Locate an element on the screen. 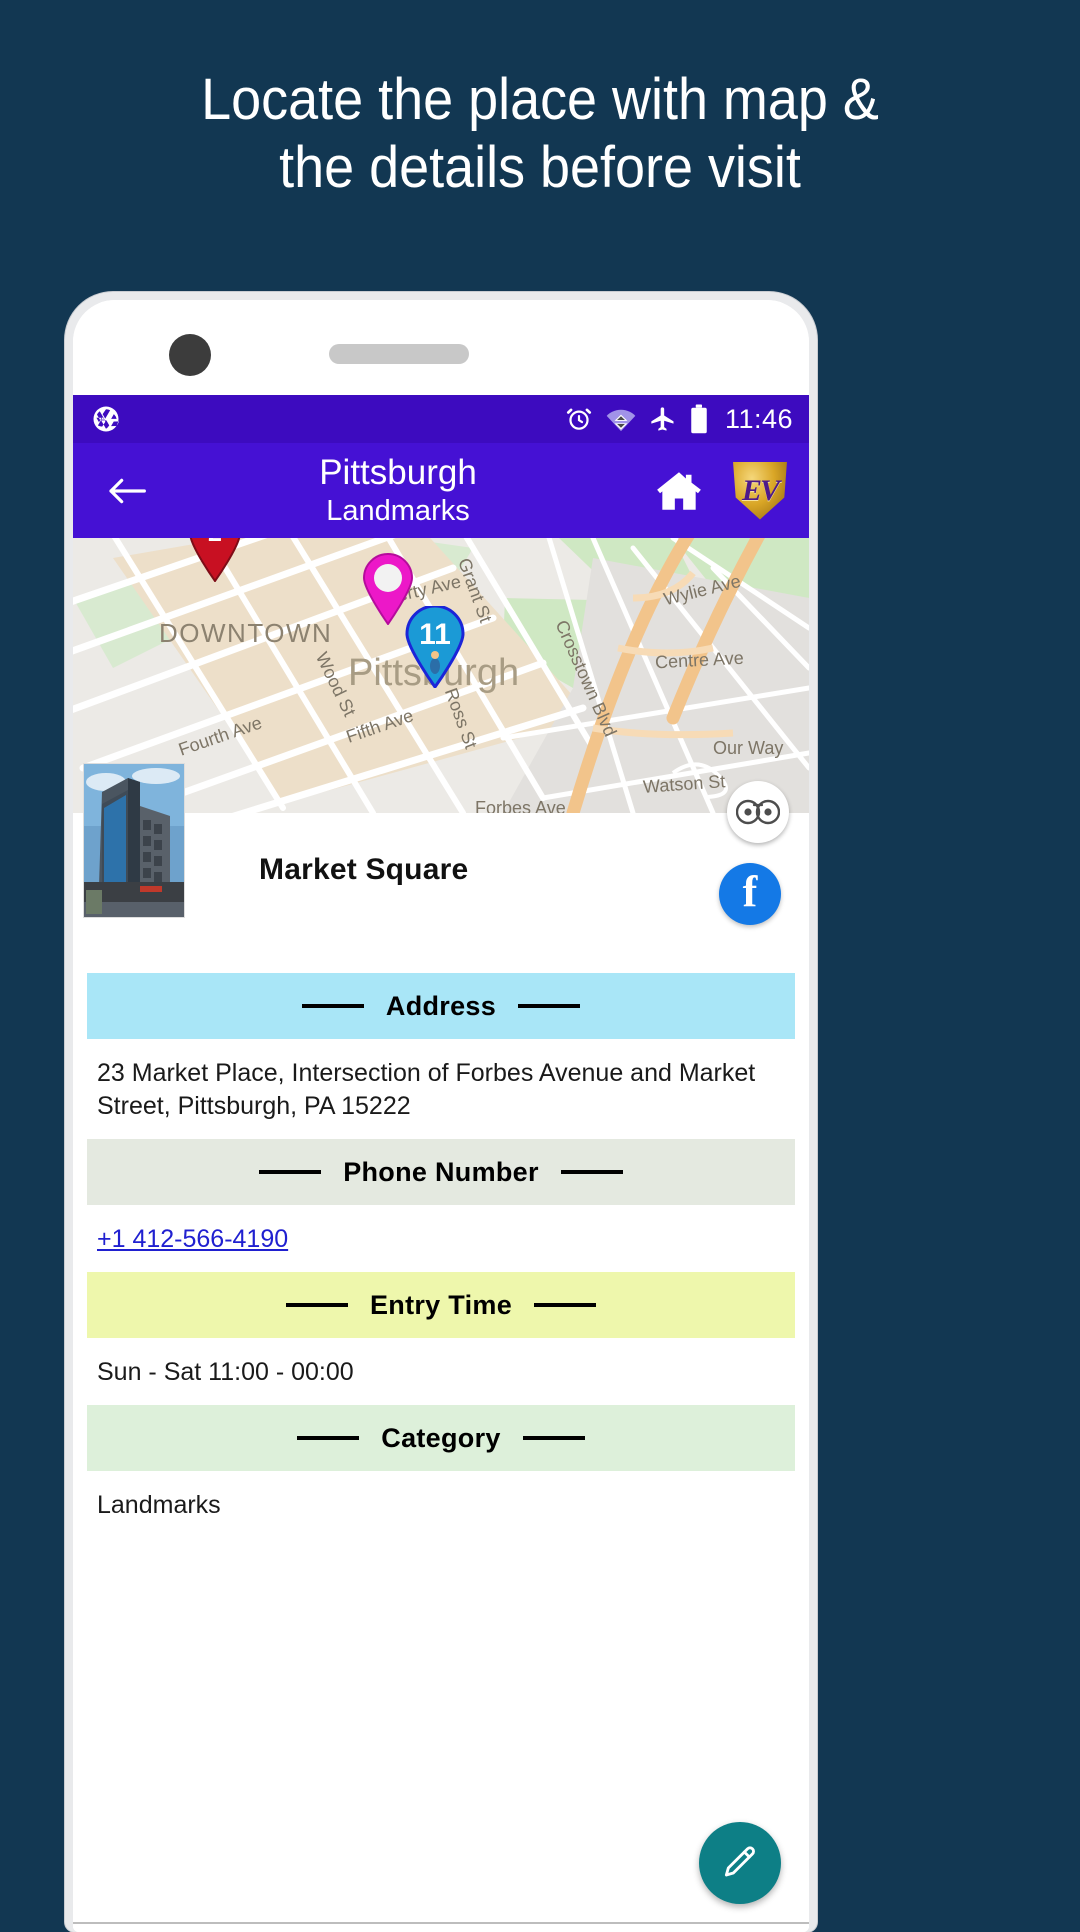 This screenshot has height=1932, width=1080. app-bar: Pittsburgh Landmarks EV is located at coordinates (441, 490).